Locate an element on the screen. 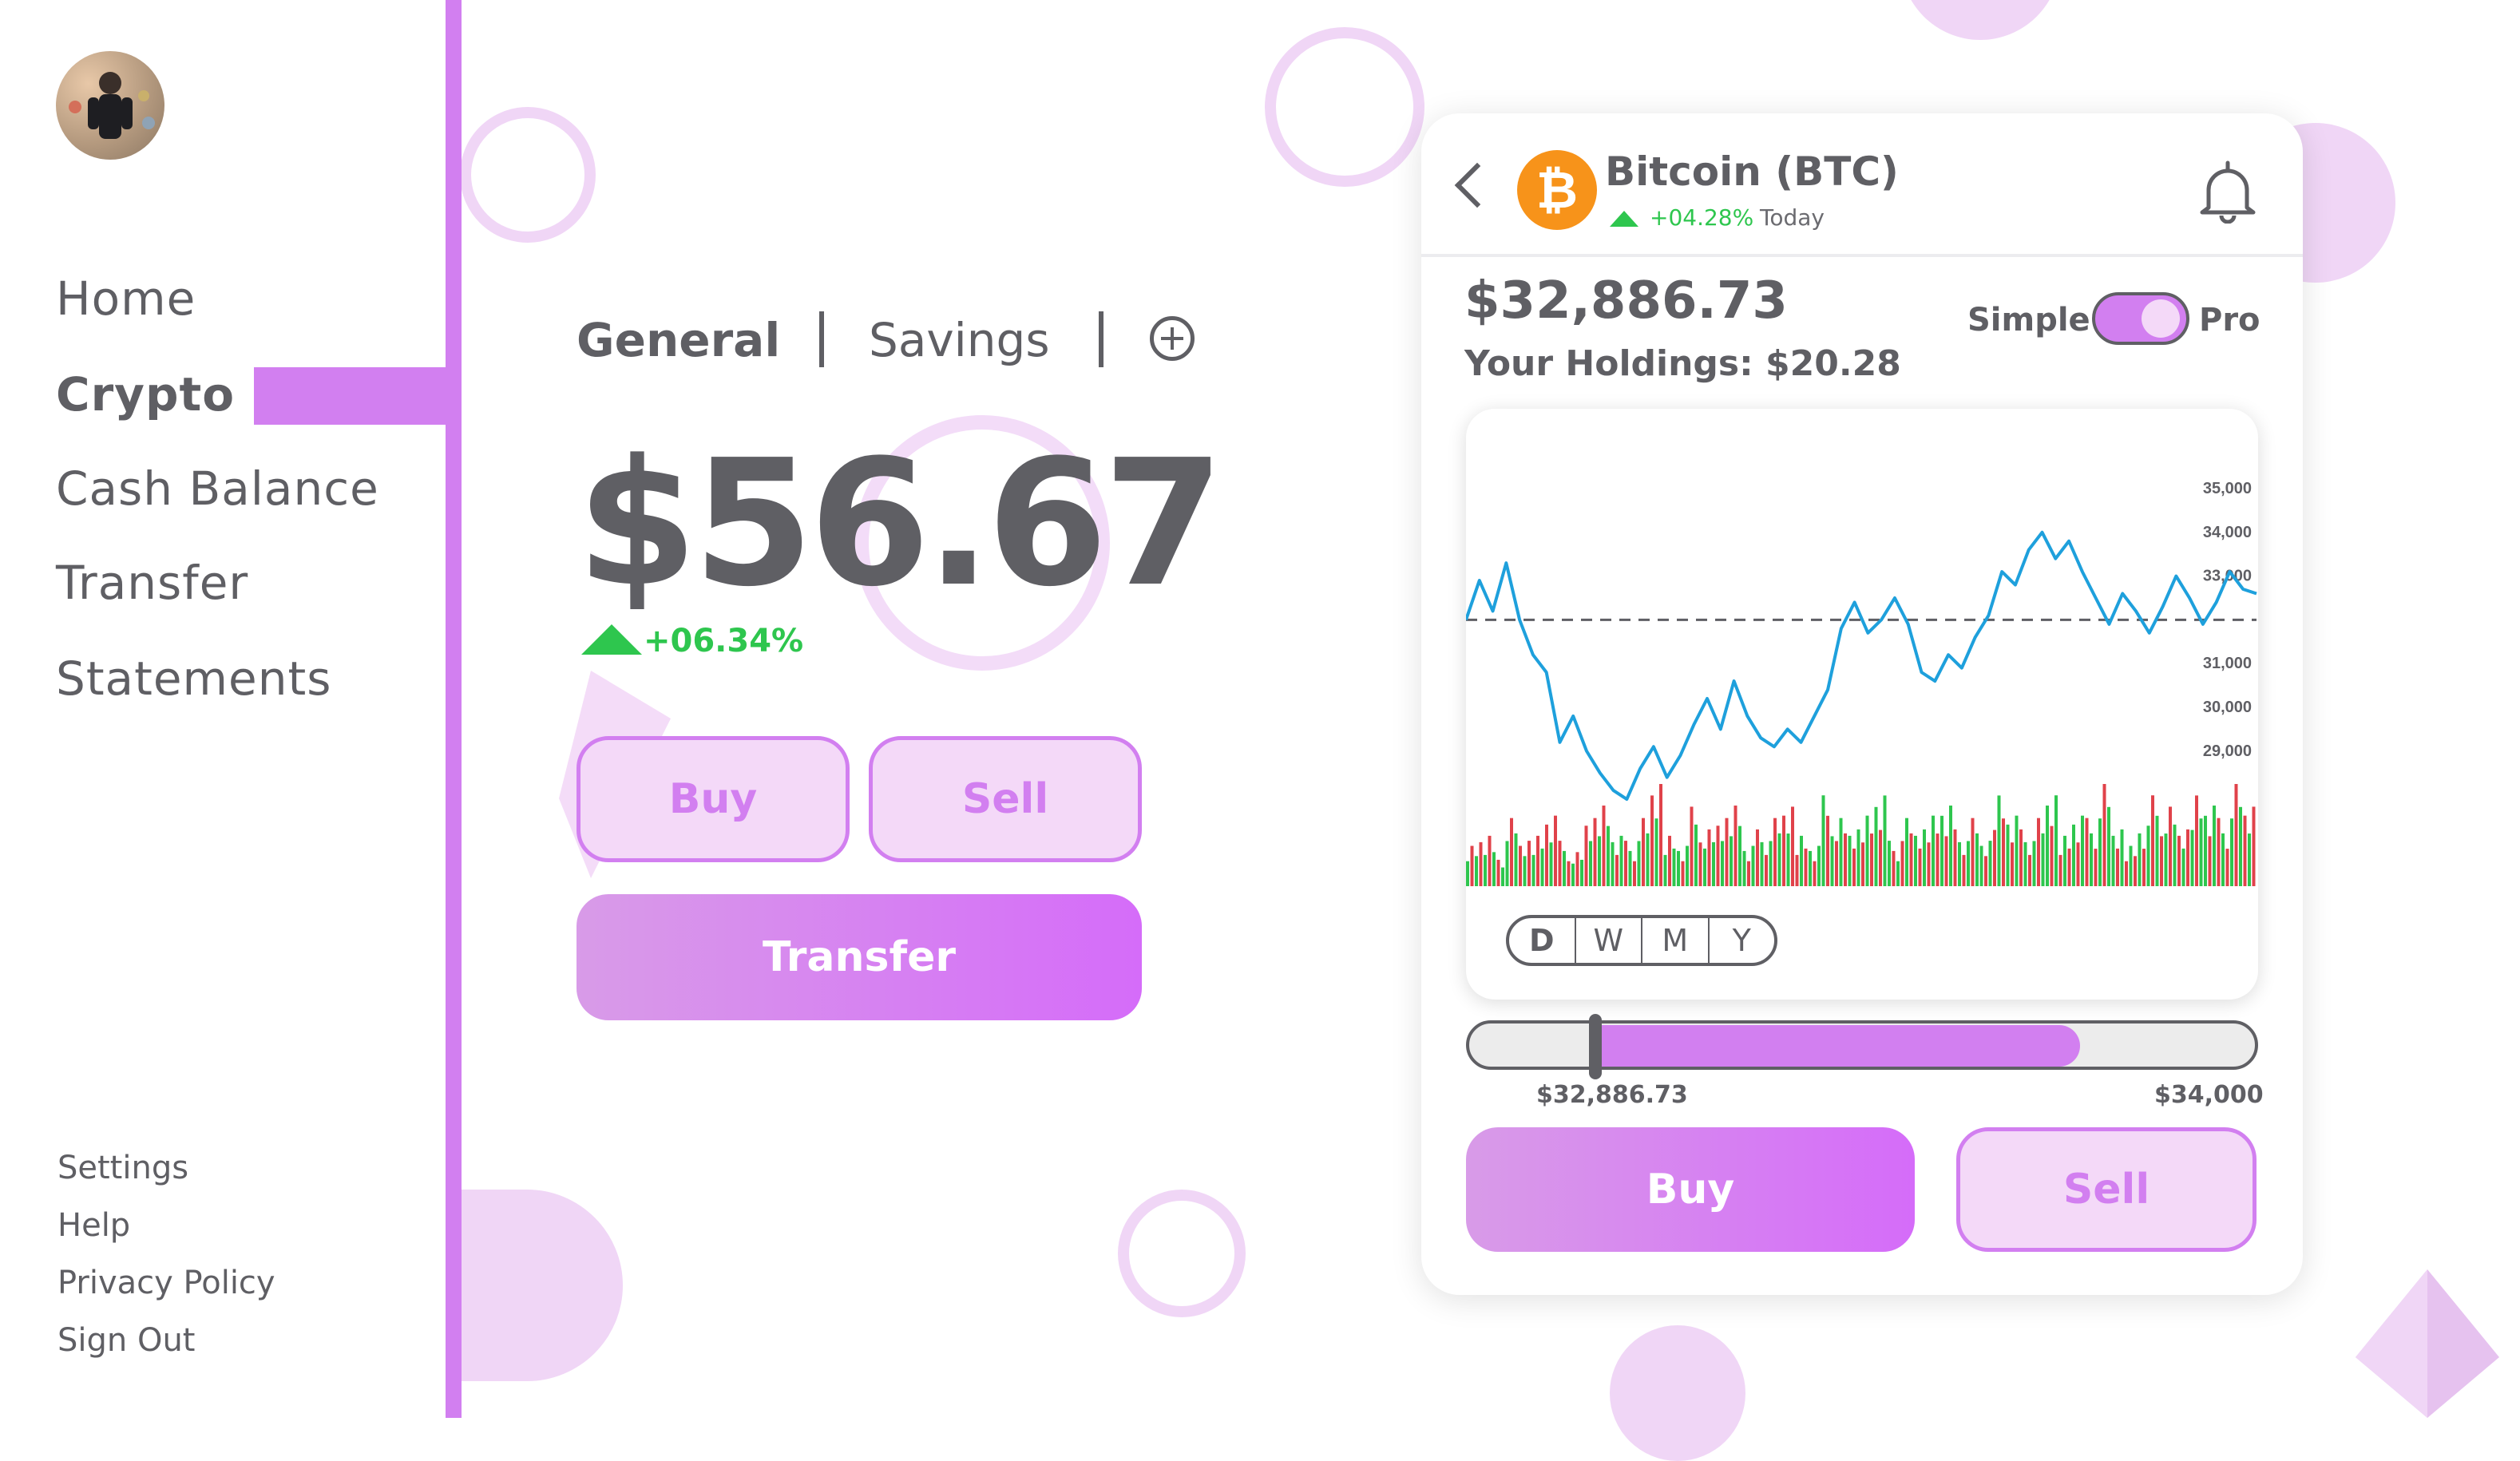 The width and height of the screenshot is (2520, 1461). notification-bell-icon is located at coordinates (2228, 192).